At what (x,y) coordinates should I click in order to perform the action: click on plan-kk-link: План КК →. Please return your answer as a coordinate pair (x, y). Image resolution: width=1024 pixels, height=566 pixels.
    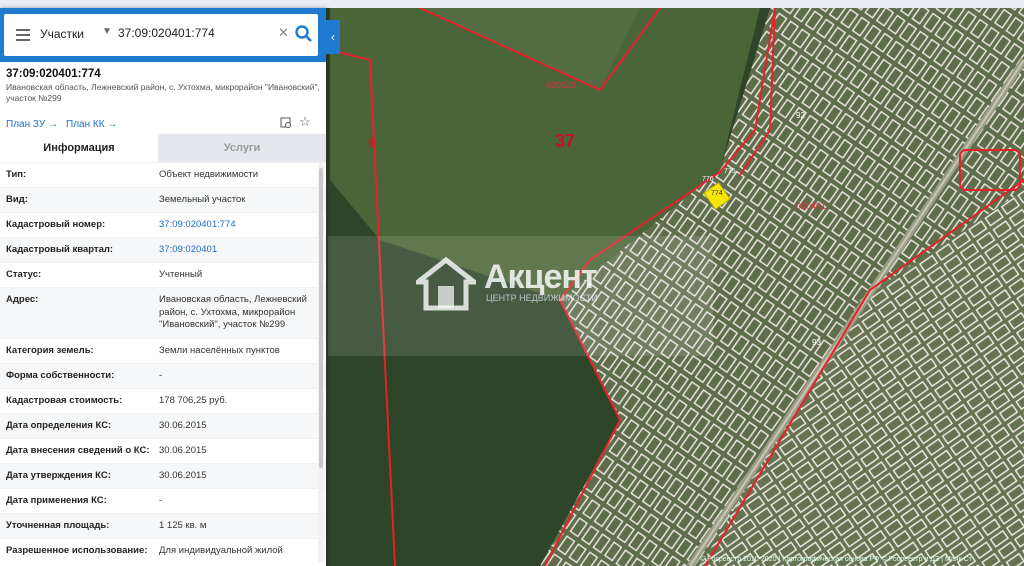
    Looking at the image, I should click on (91, 124).